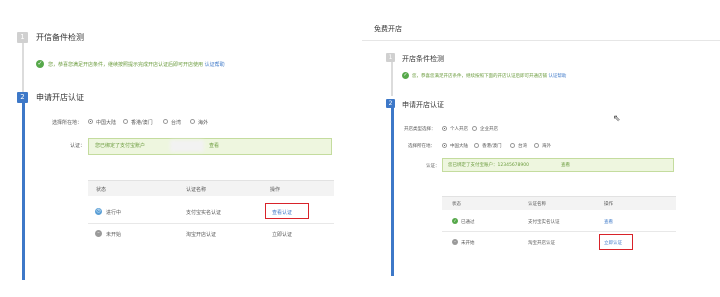  Describe the element at coordinates (558, 165) in the screenshot. I see `cert-info-box: 您已绑定了支付宝账户：12345678900 查看` at that location.